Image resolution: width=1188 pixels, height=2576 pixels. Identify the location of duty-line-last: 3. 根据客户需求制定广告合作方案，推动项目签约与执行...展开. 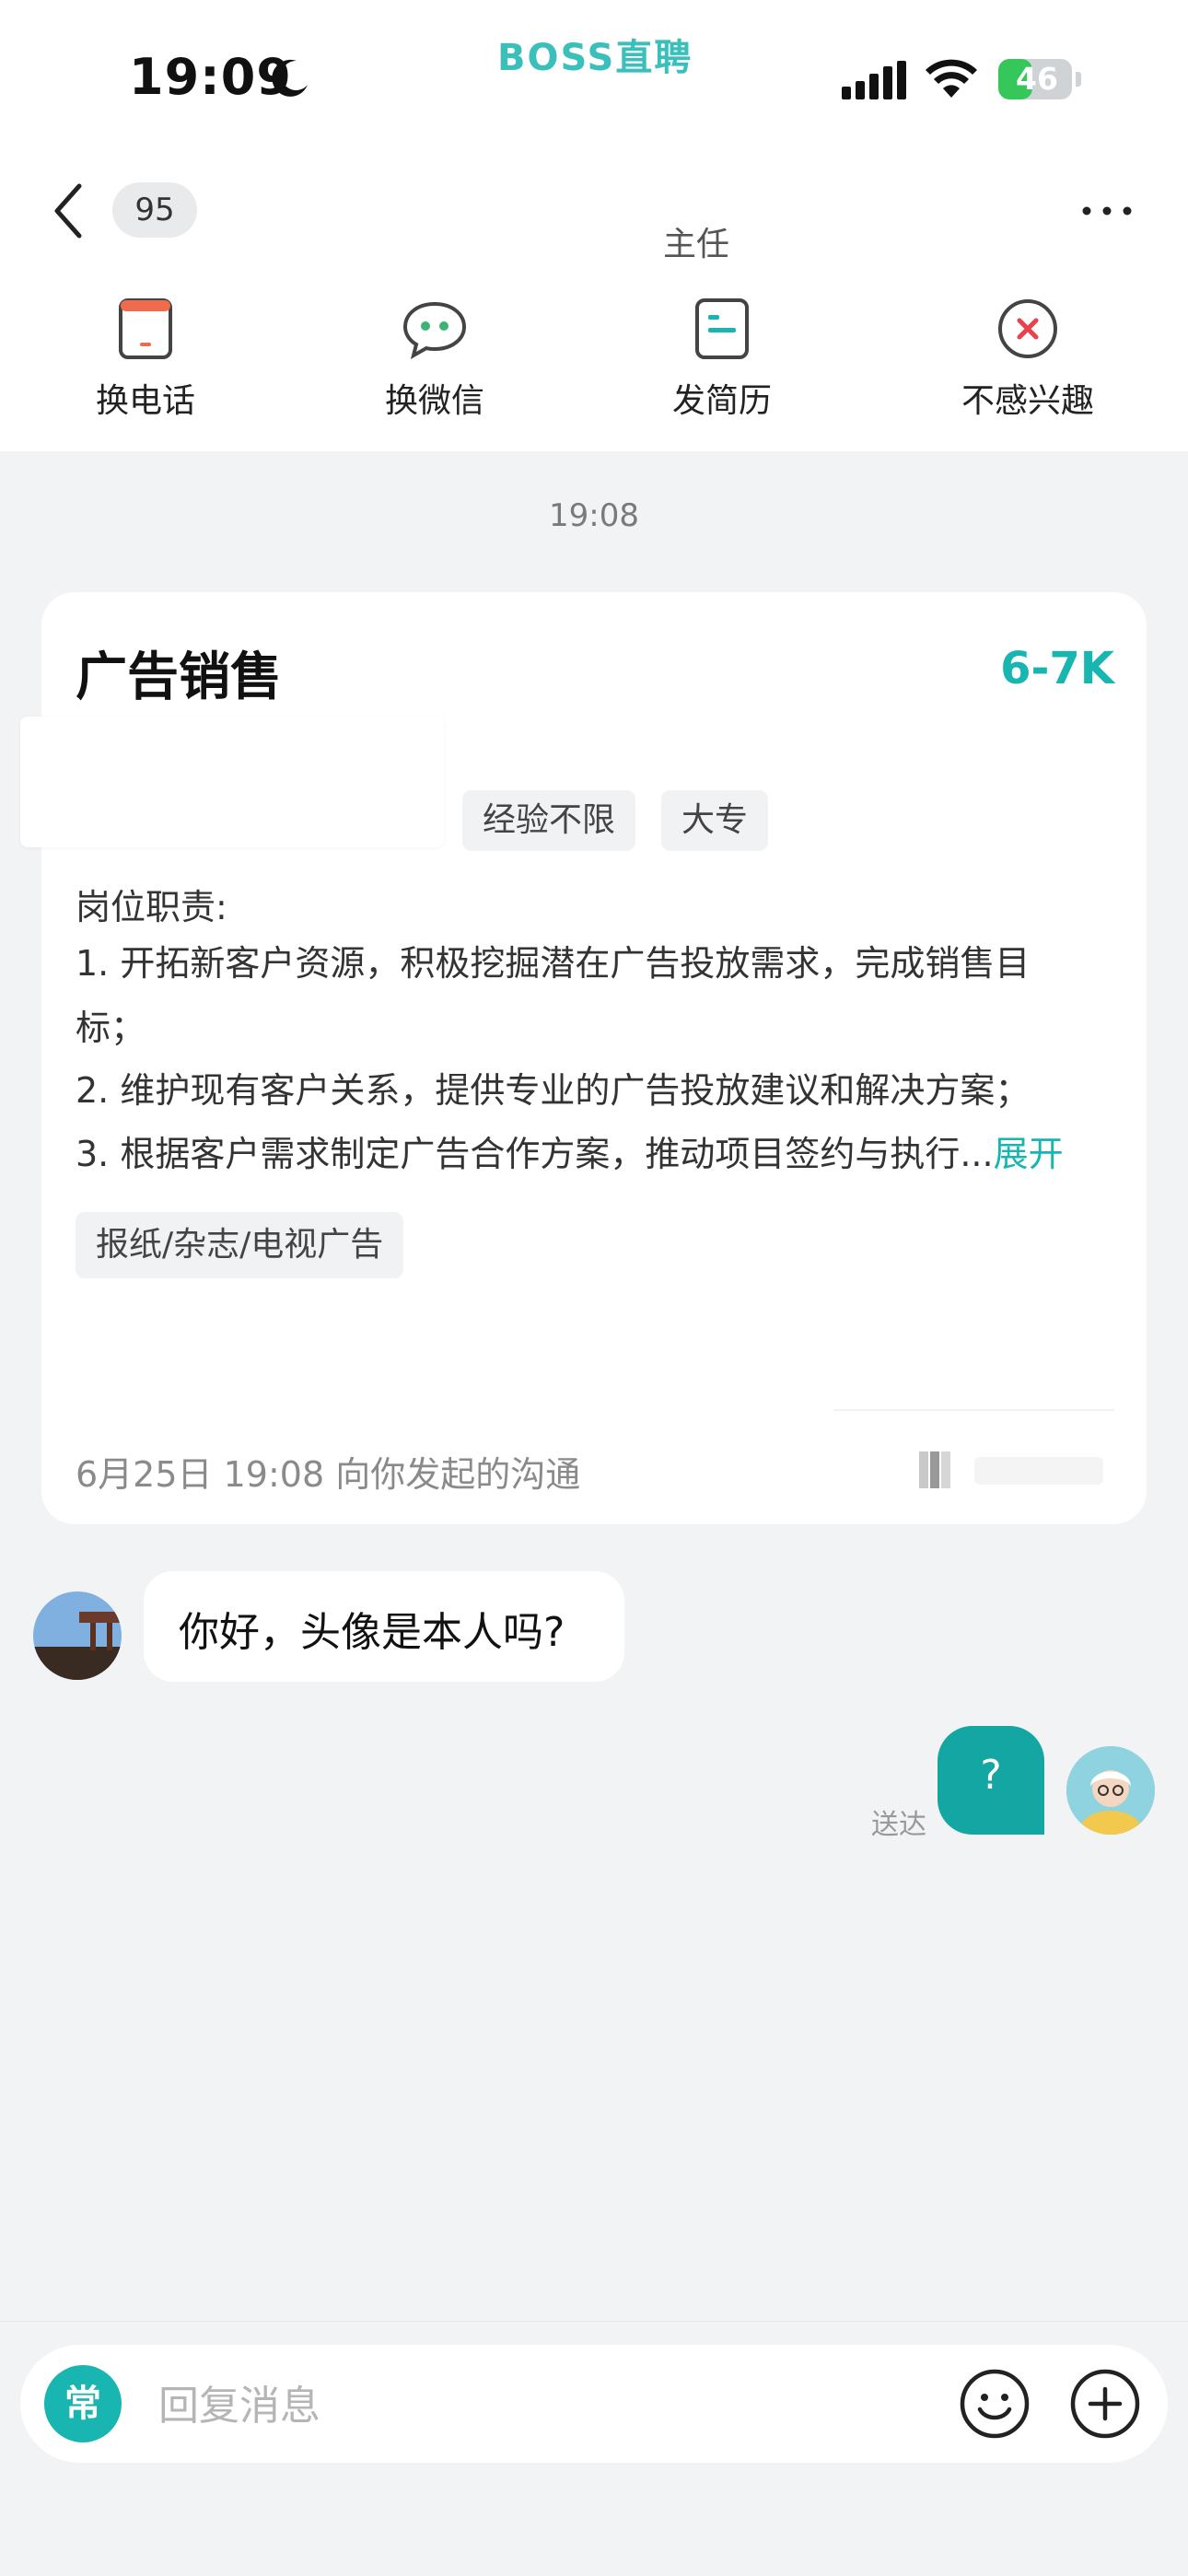
(587, 1154).